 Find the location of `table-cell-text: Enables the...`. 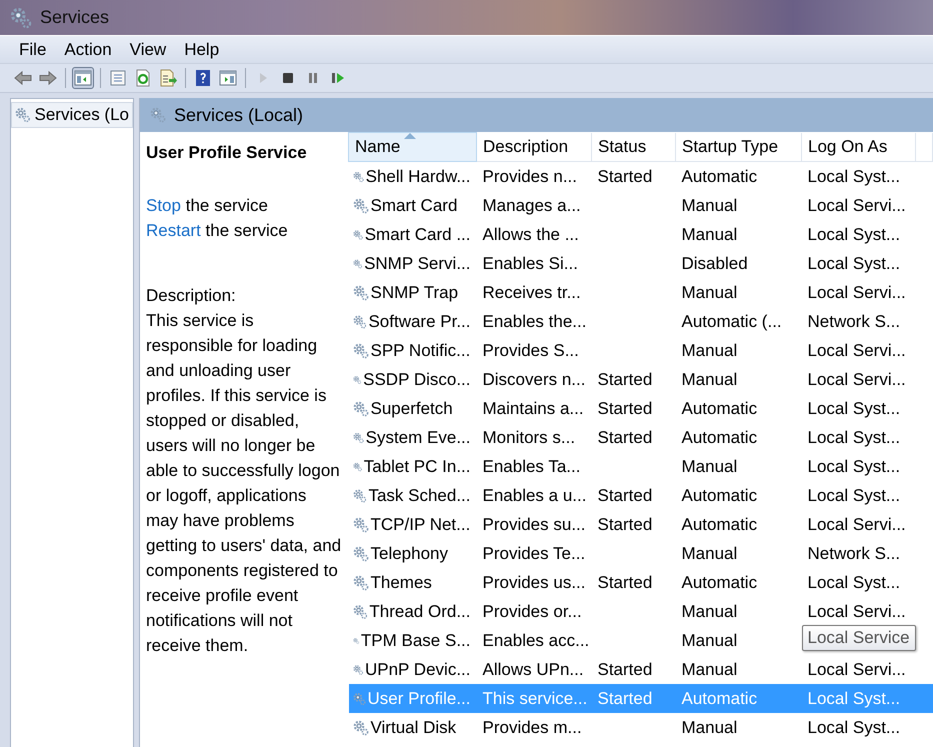

table-cell-text: Enables the... is located at coordinates (535, 321).